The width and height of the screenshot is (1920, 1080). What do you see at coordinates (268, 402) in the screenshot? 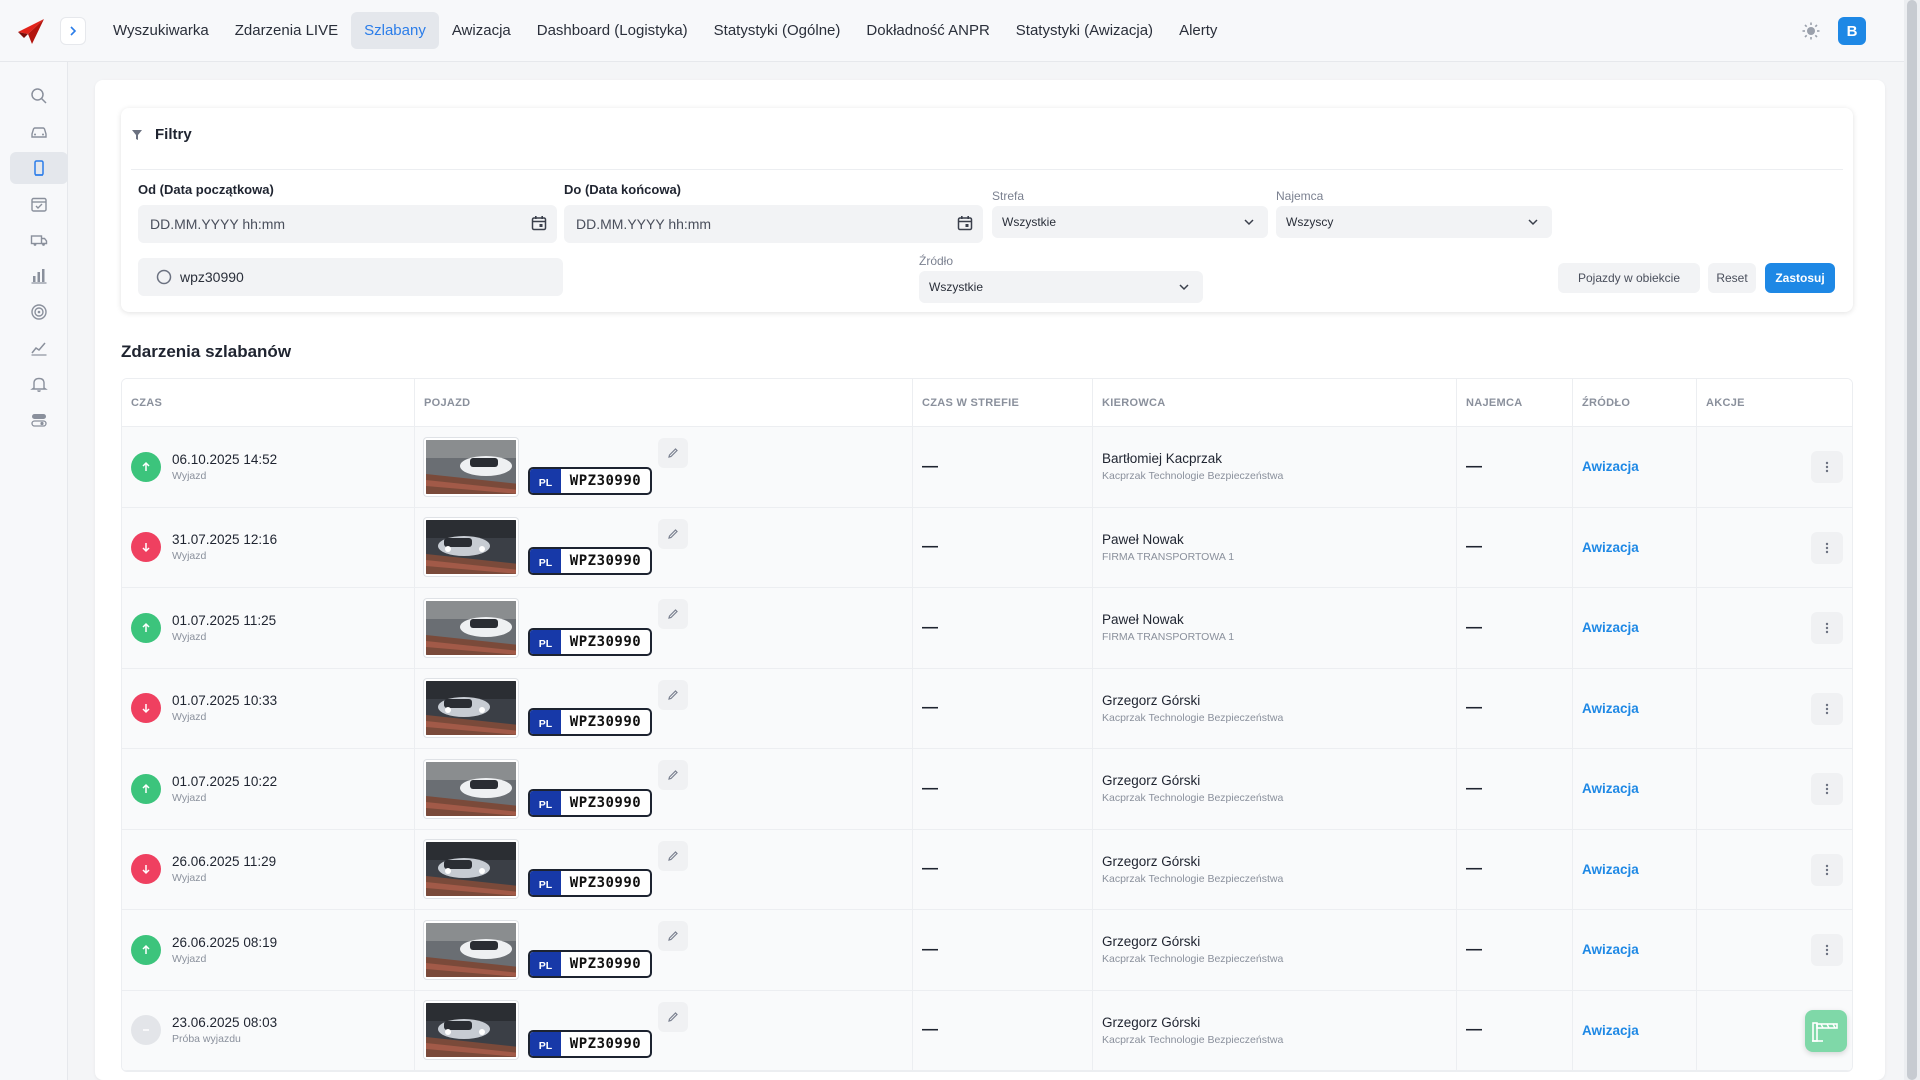
I see `column-header: CZAS` at bounding box center [268, 402].